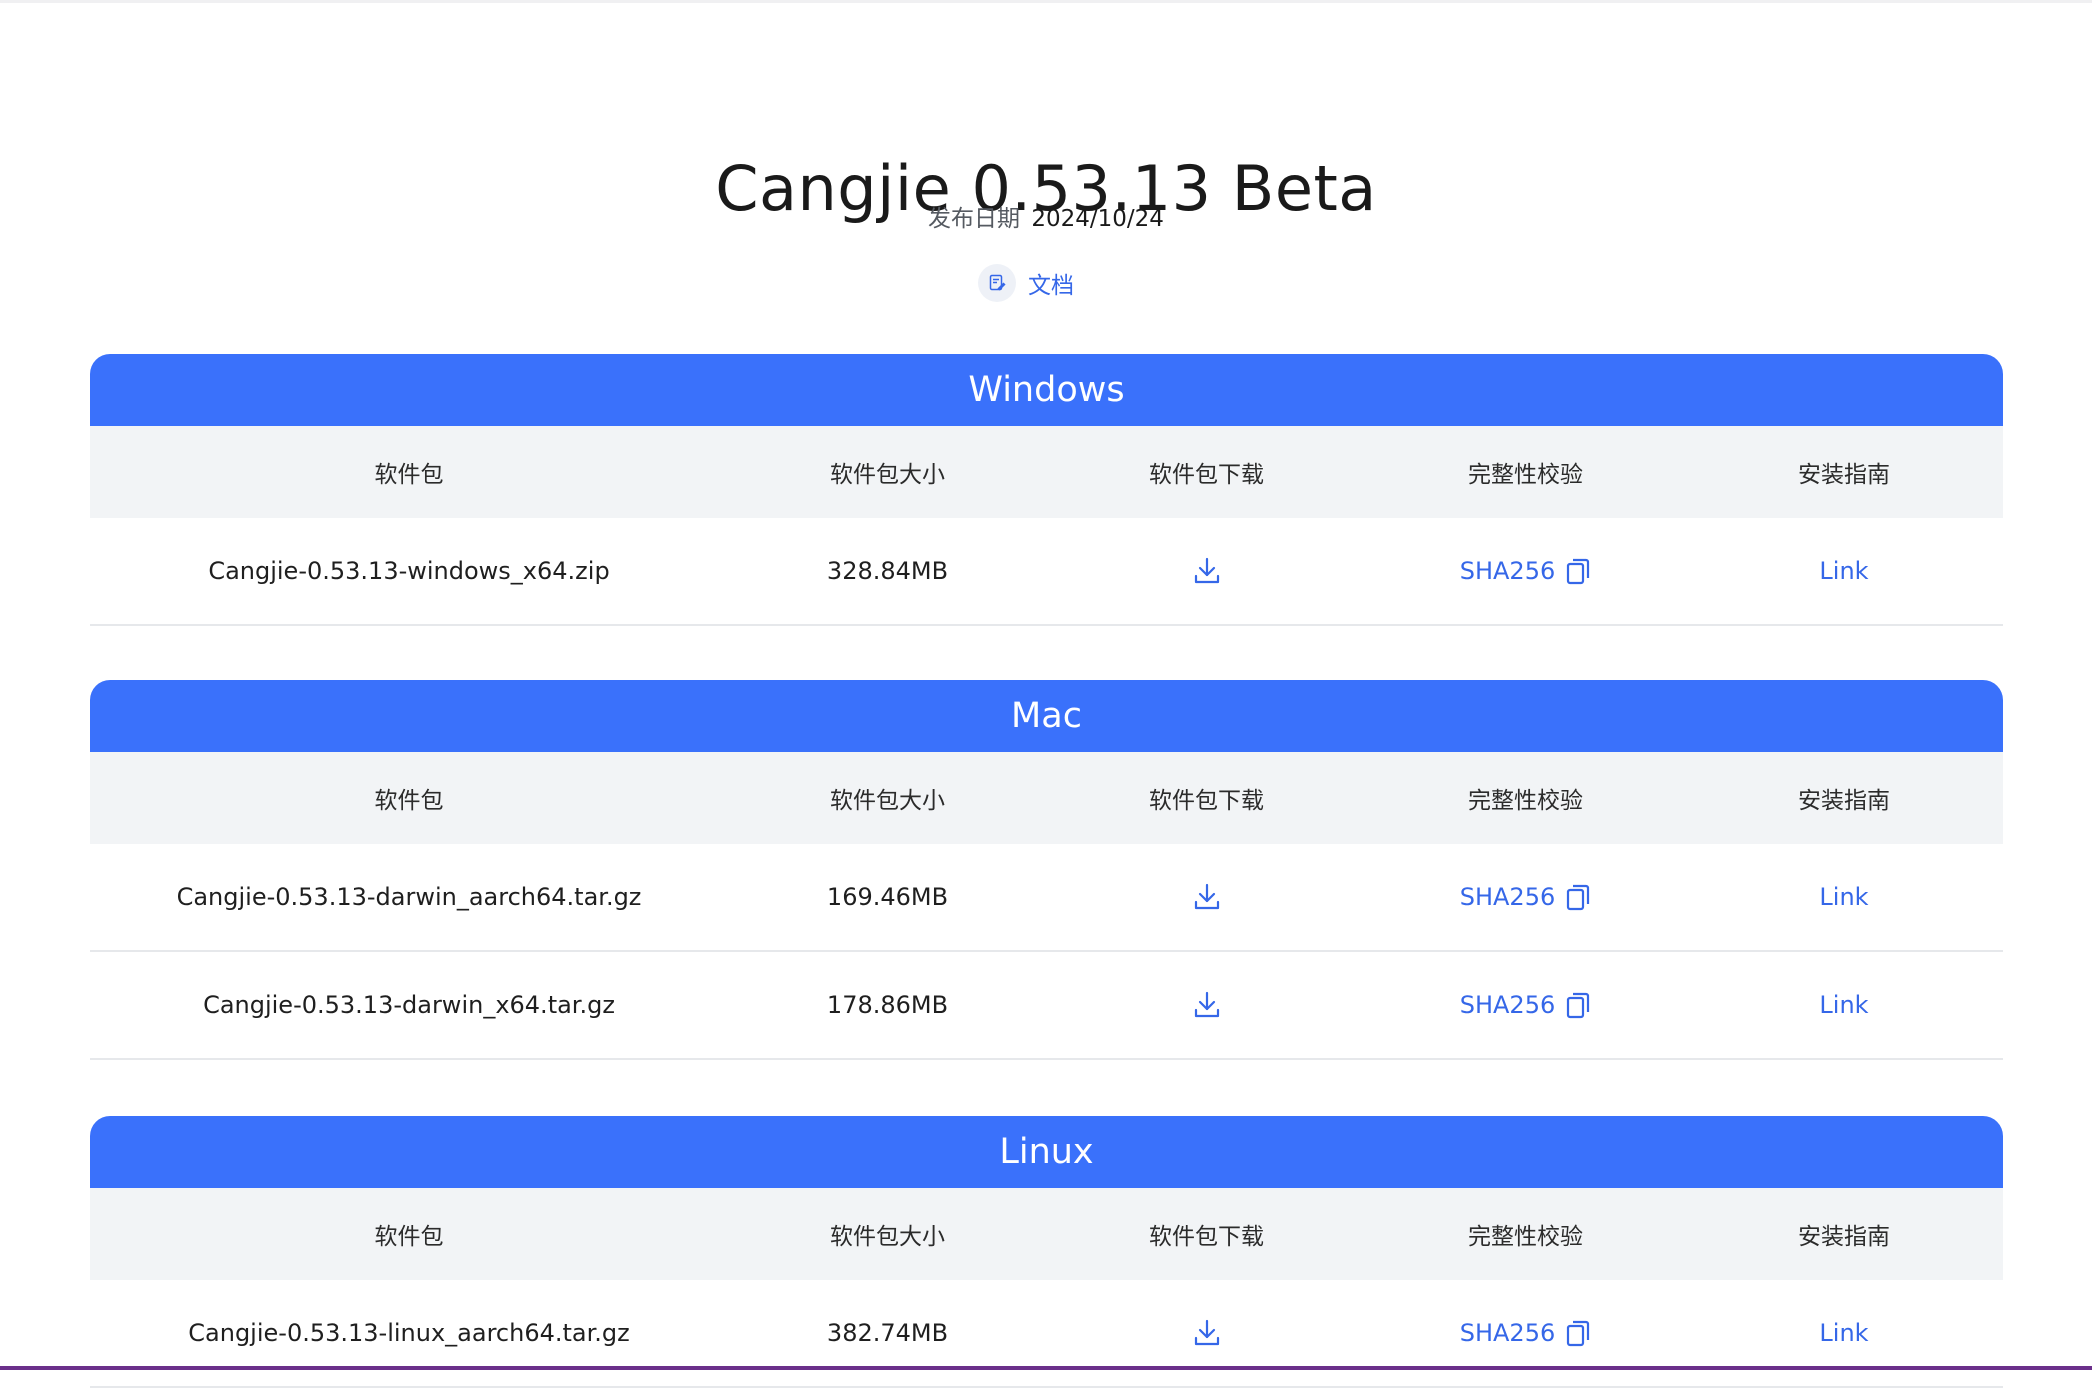  I want to click on release-date-value: 2024/10/24, so click(1097, 219).